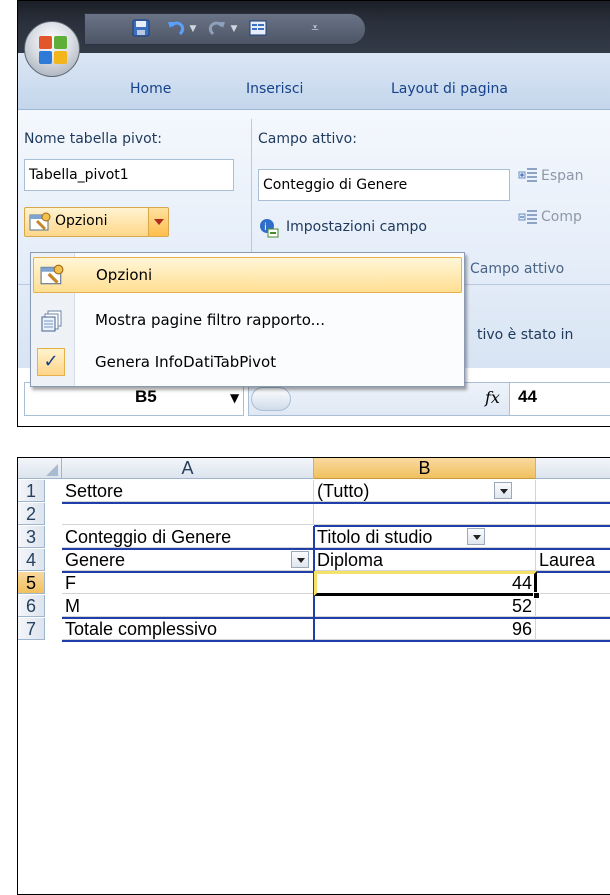  I want to click on pivot-name-input: Tabella_pivot1, so click(129, 175).